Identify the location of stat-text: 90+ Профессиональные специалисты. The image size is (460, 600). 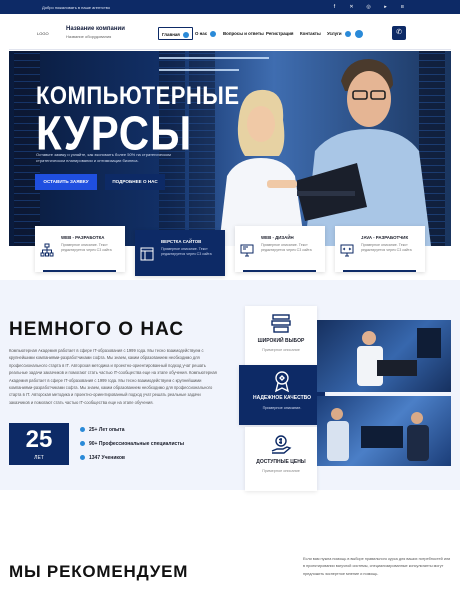
(137, 444).